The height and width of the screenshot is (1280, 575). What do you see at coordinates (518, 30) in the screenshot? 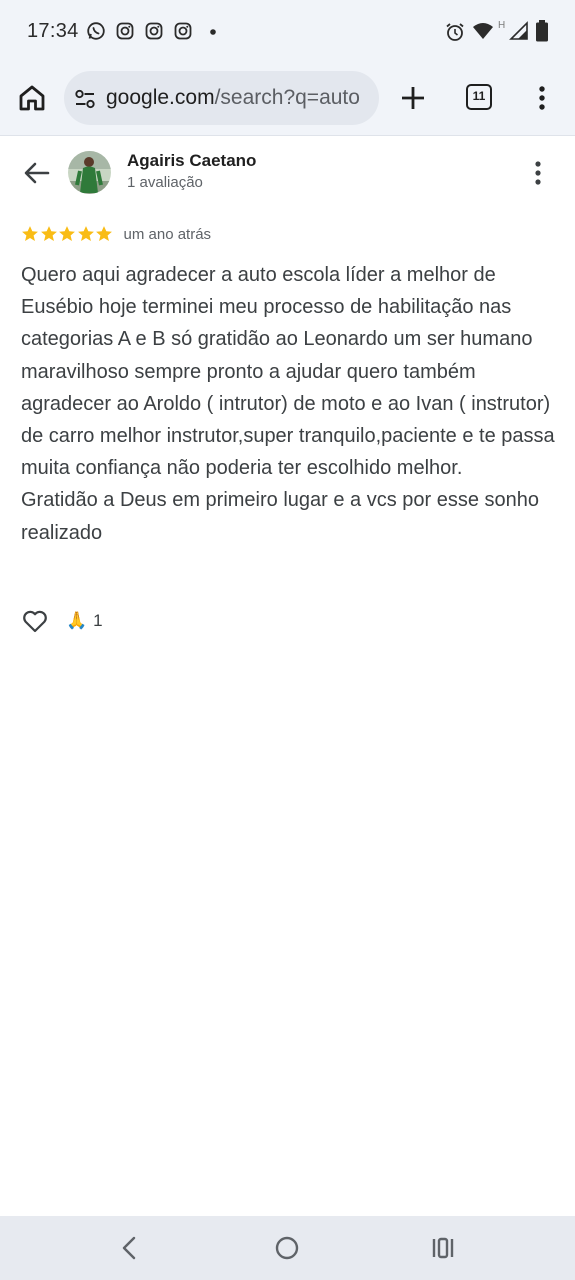
I see `signal-h-icon` at bounding box center [518, 30].